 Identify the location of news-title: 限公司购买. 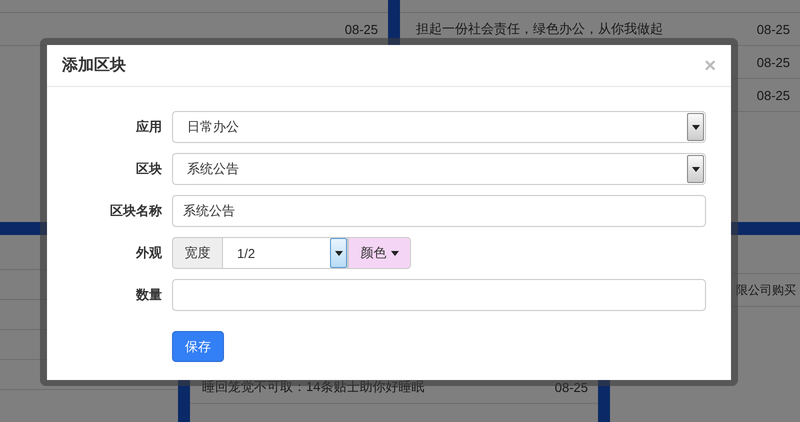
(766, 290).